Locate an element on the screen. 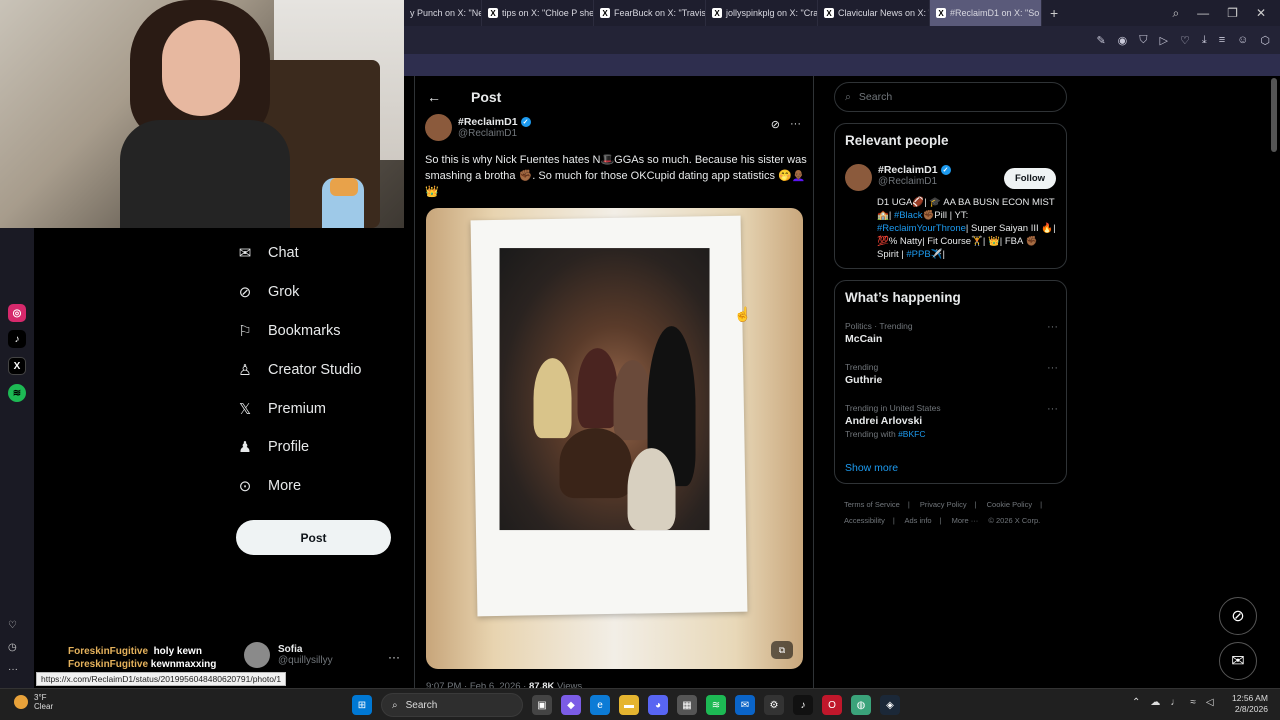  follow-button: Follow is located at coordinates (1030, 178).